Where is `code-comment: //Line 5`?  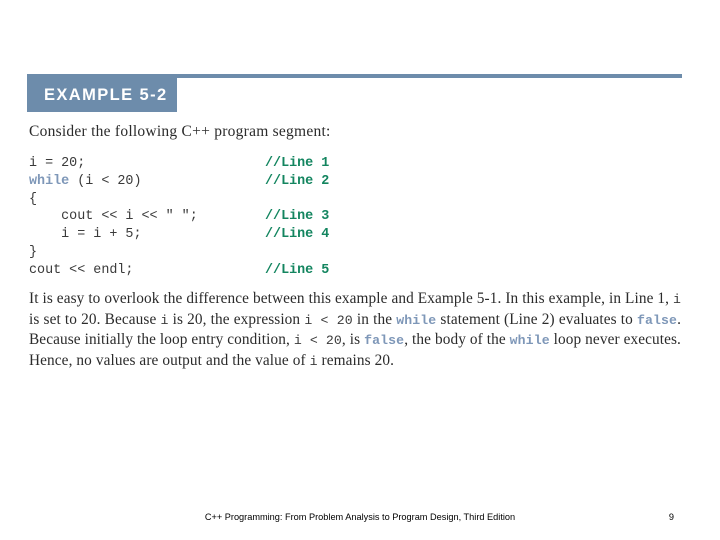
code-comment: //Line 5 is located at coordinates (297, 270).